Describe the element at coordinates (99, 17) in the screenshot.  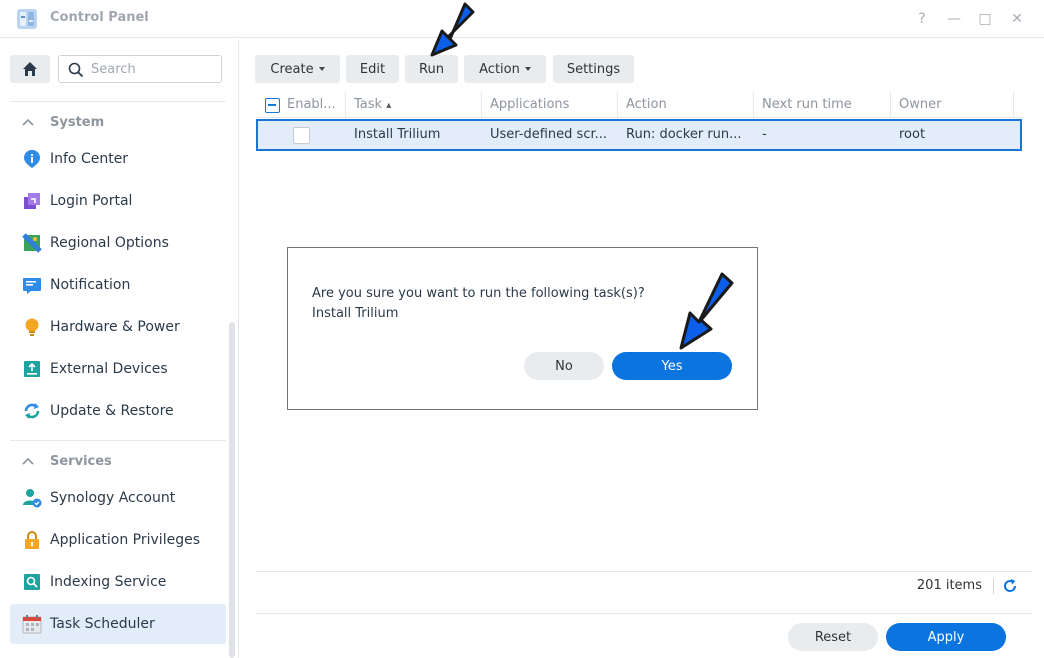
I see `window-title: Control Panel` at that location.